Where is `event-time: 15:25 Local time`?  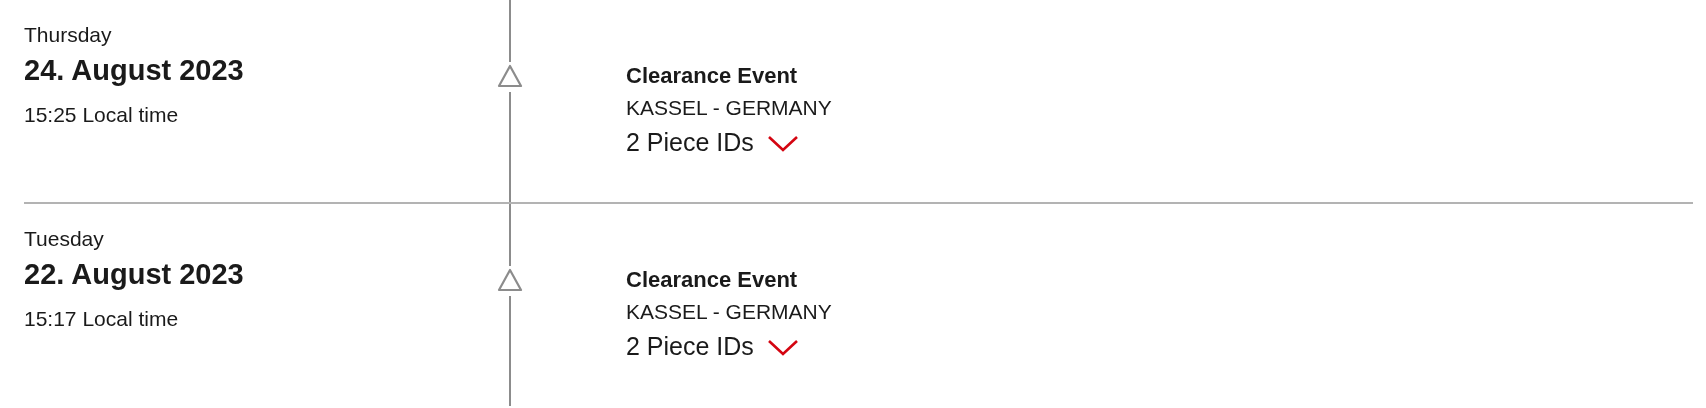 event-time: 15:25 Local time is located at coordinates (102, 115).